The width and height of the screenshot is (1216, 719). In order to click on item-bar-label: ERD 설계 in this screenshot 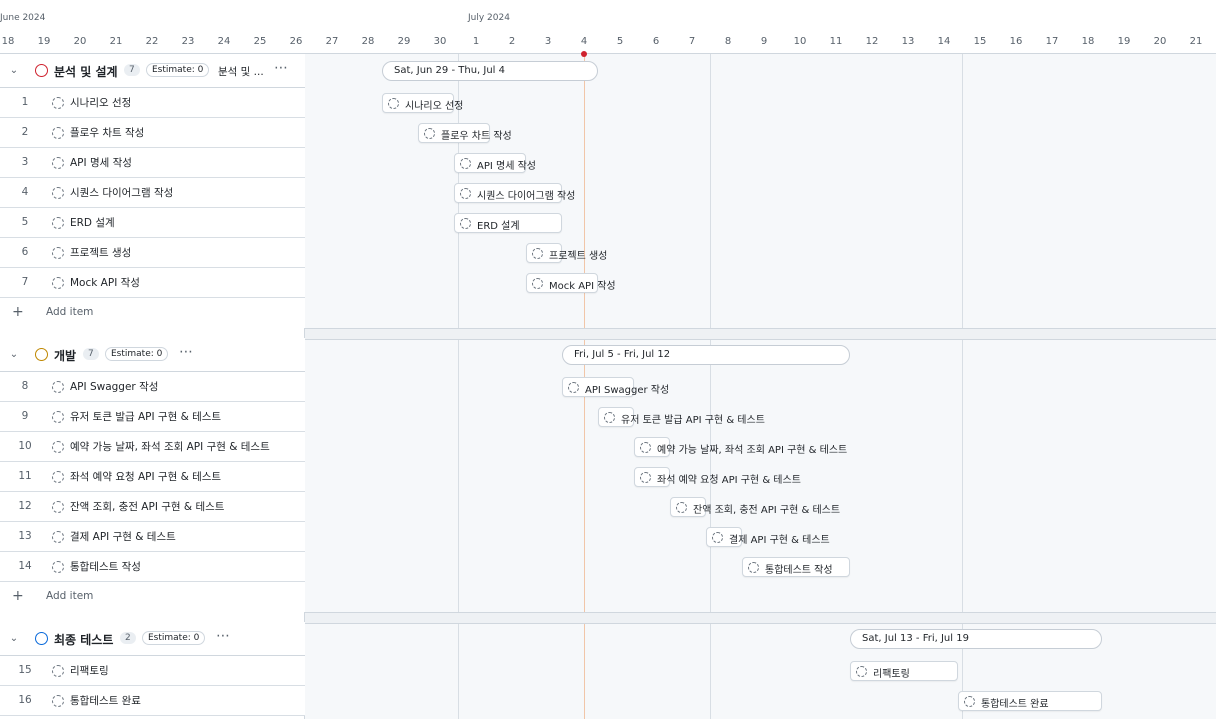, I will do `click(498, 226)`.